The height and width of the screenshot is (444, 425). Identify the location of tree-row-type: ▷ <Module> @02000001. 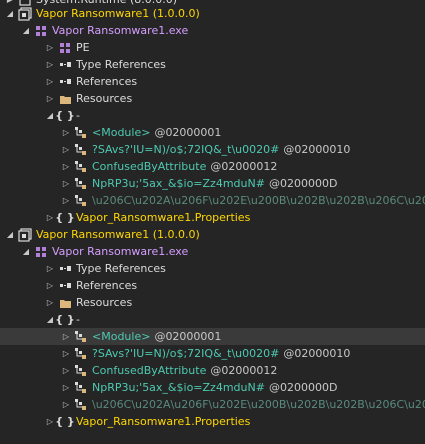
(212, 132).